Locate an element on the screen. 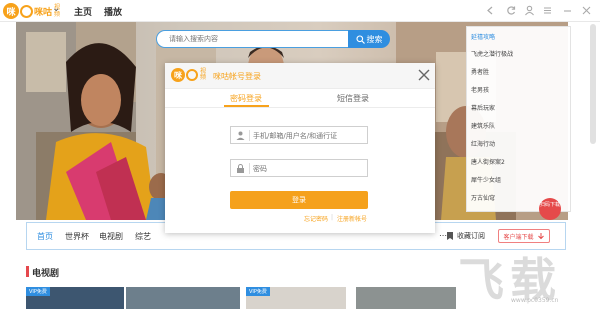 Image resolution: width=600 pixels, height=309 pixels. section-accent is located at coordinates (27, 271).